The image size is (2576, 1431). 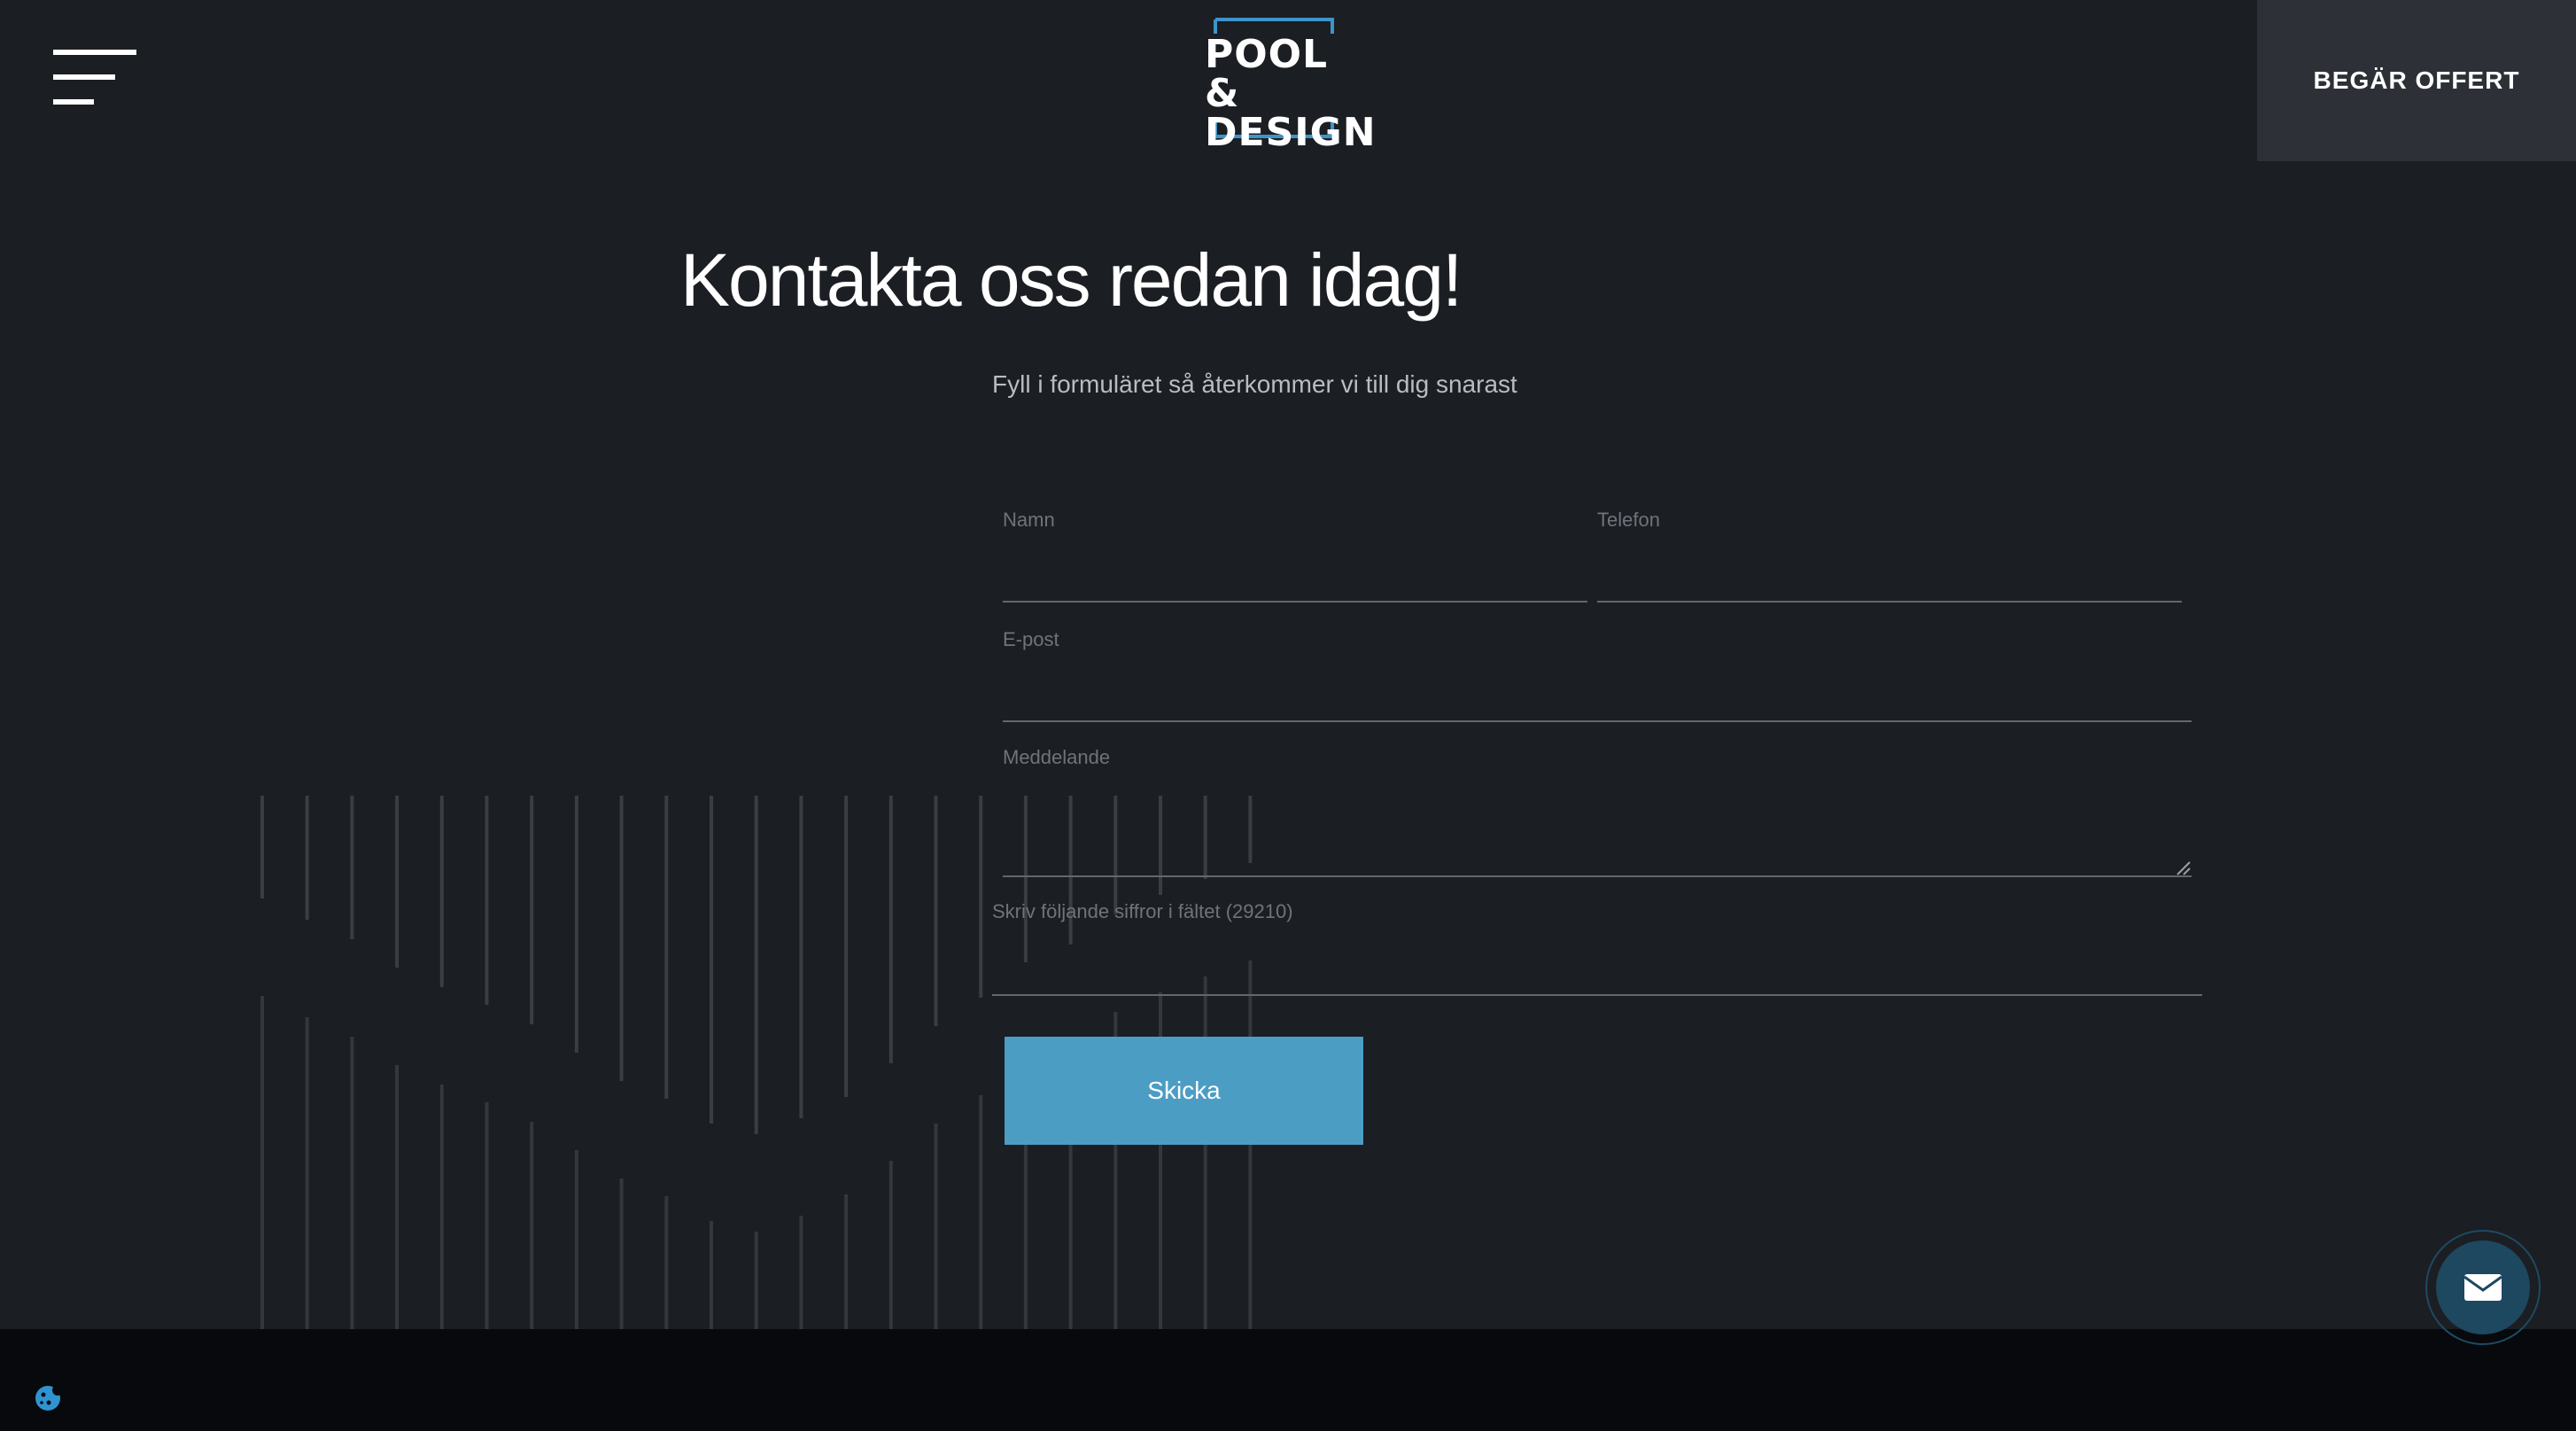 What do you see at coordinates (1599, 692) in the screenshot?
I see `email-input` at bounding box center [1599, 692].